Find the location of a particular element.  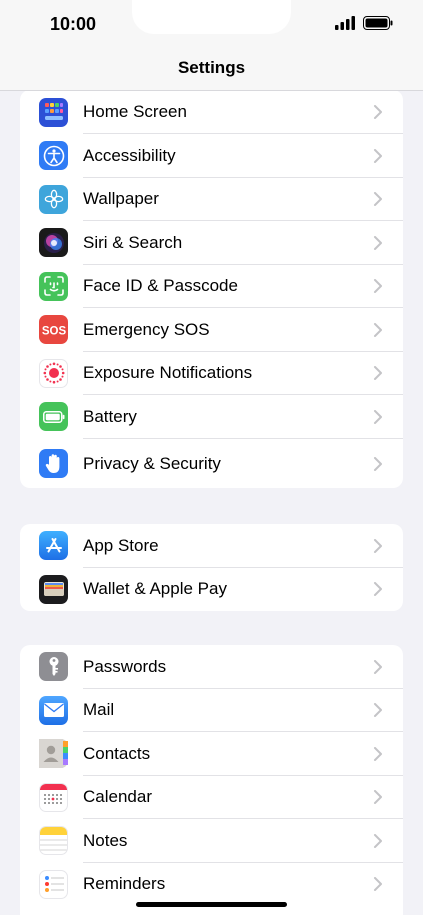

status-icons is located at coordinates (364, 23).